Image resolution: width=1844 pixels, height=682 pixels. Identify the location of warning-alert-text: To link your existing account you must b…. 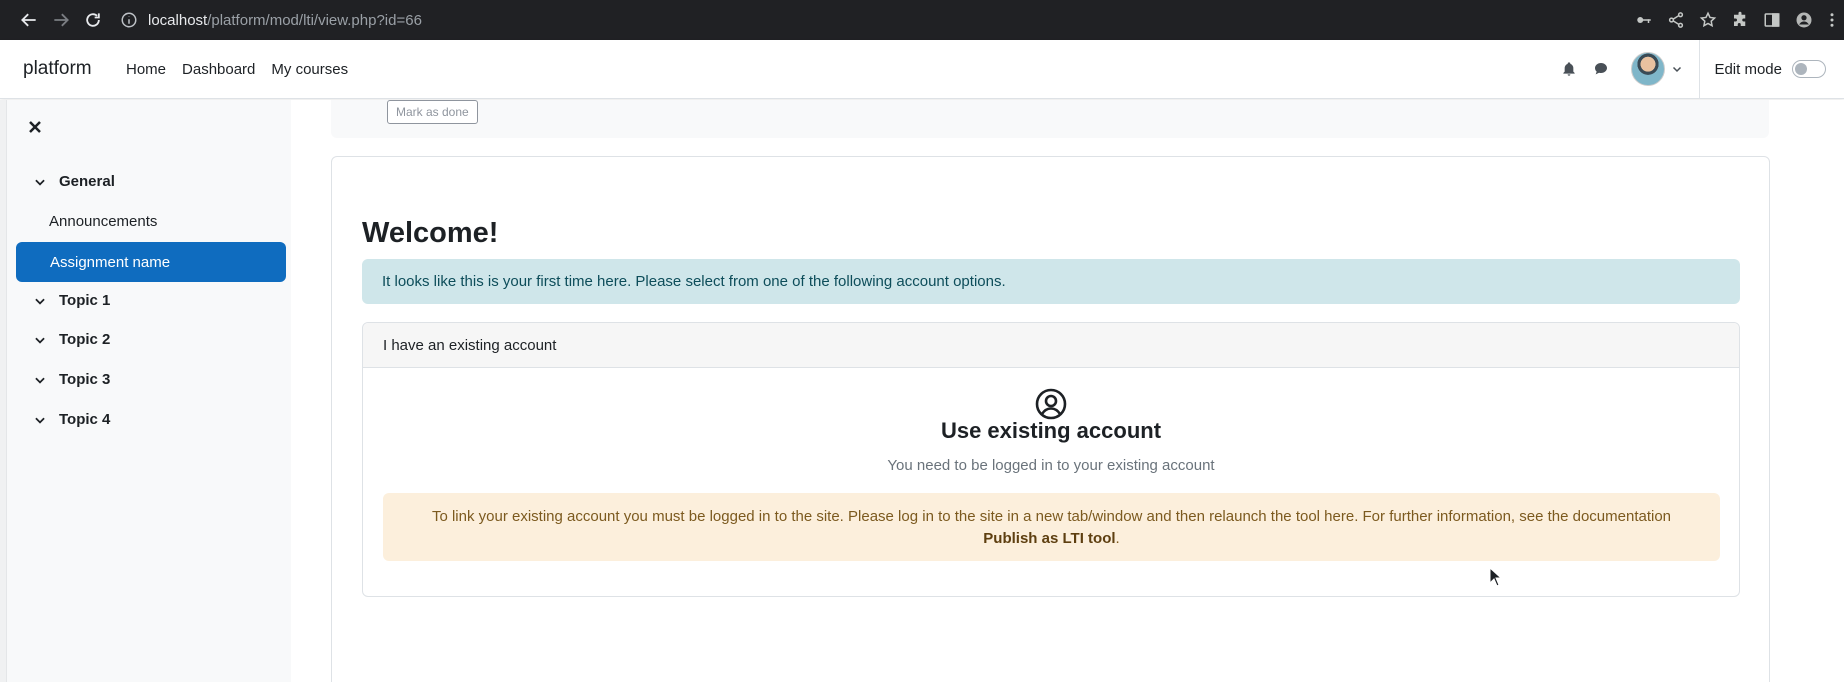
(1051, 516).